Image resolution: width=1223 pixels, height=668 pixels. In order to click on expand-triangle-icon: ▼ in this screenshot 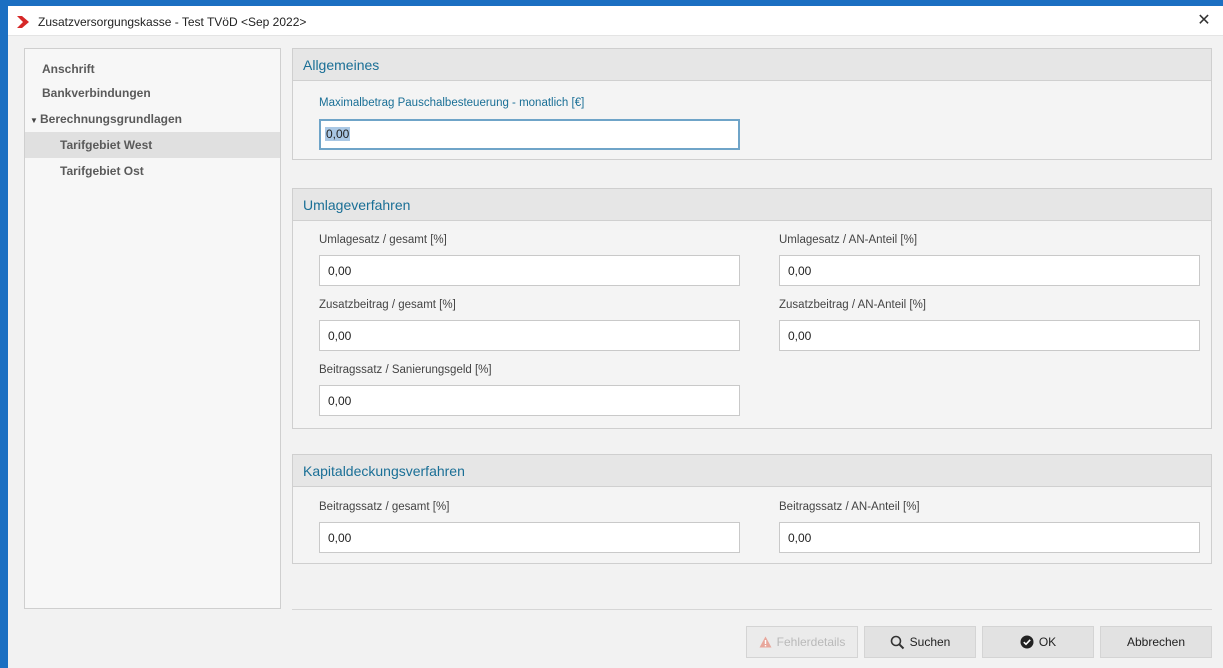, I will do `click(35, 121)`.